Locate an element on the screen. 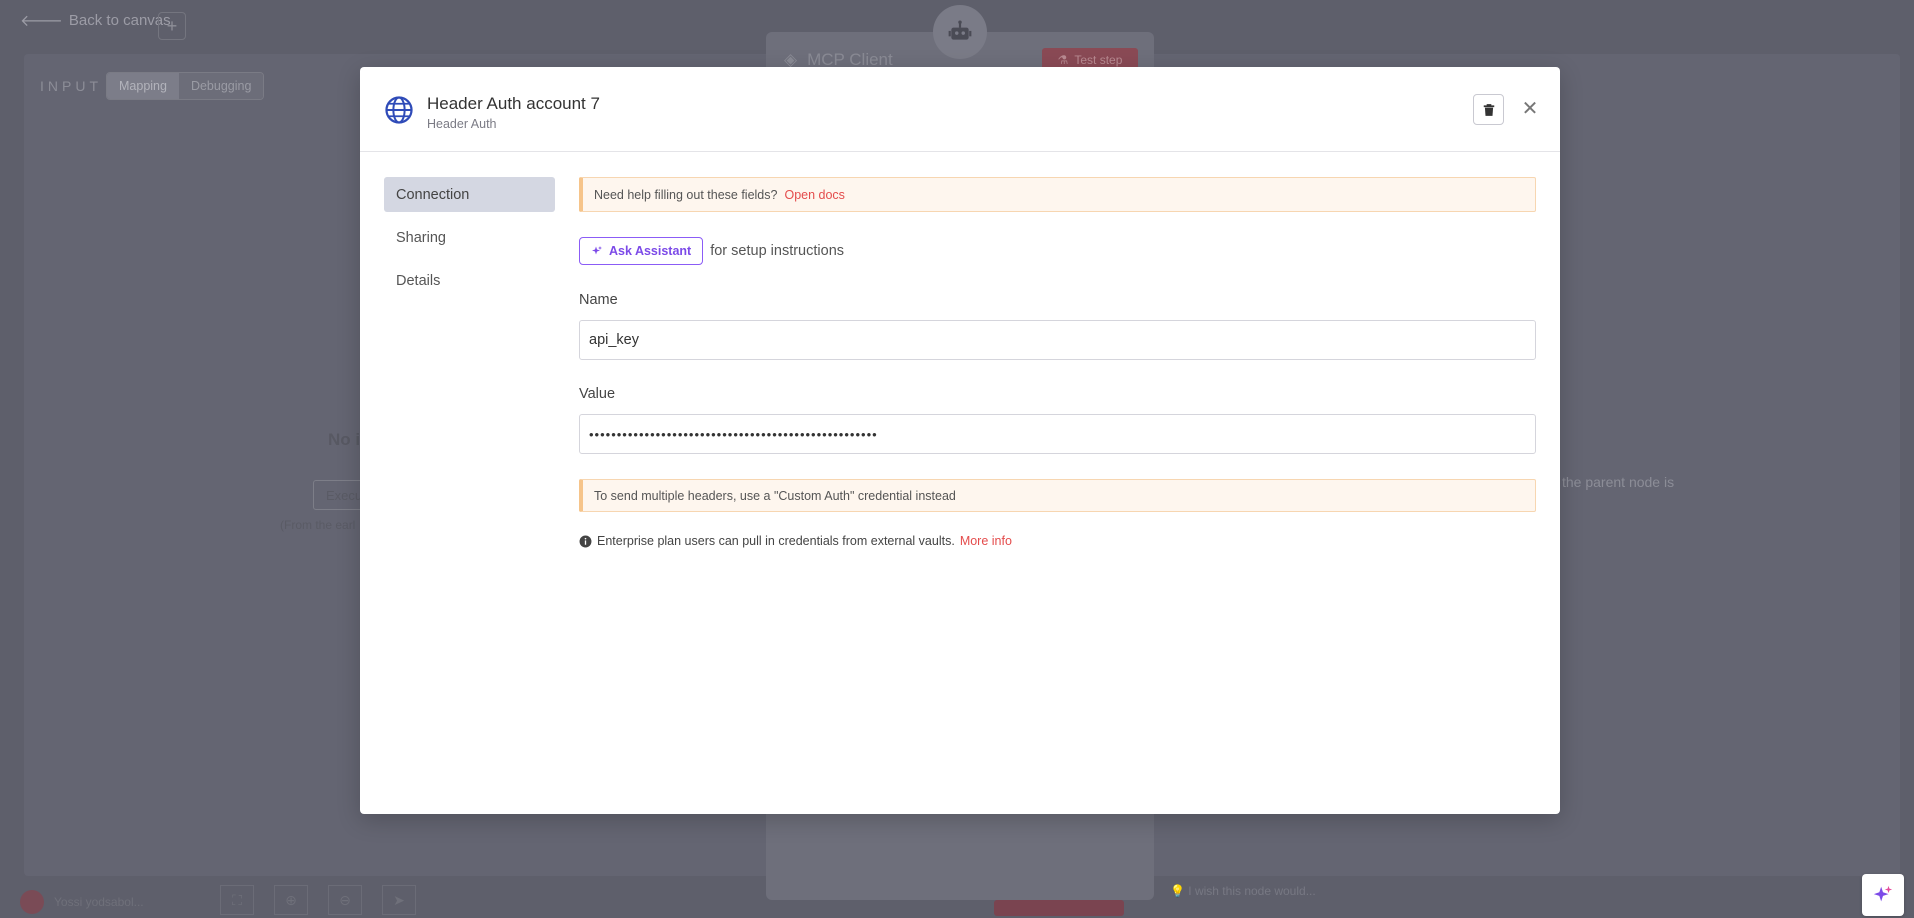 Image resolution: width=1914 pixels, height=918 pixels. name-input: api_key is located at coordinates (1057, 340).